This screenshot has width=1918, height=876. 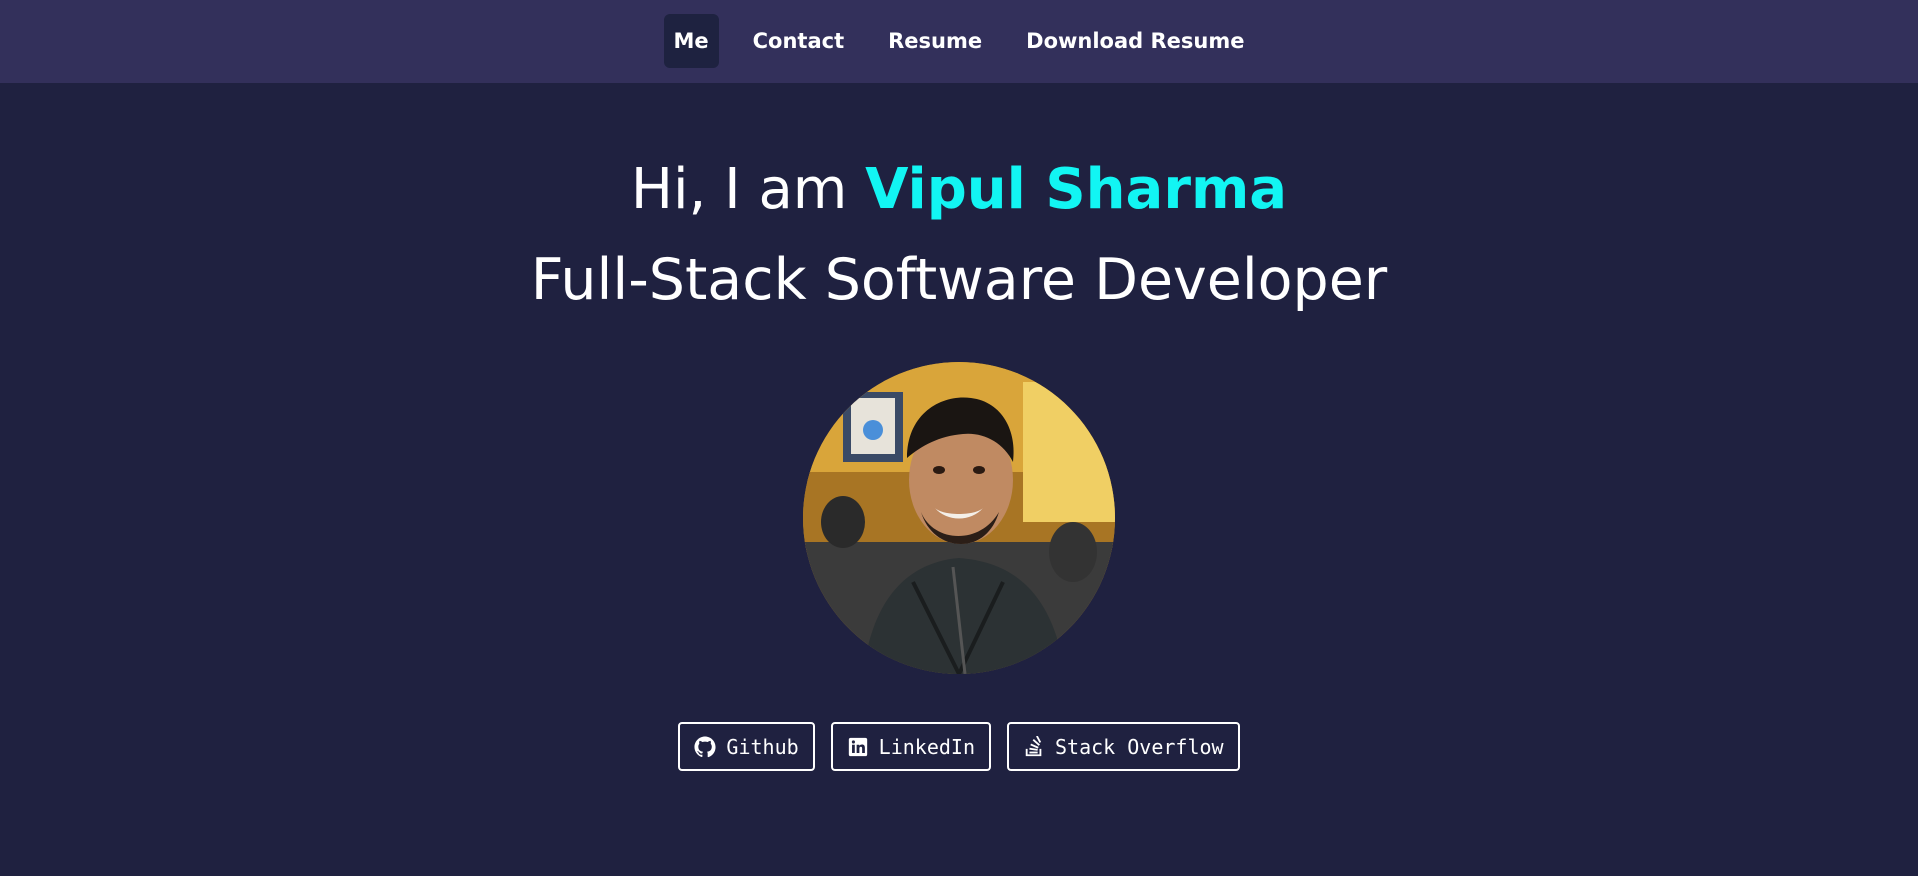 I want to click on greeting-prefix: Hi, I am, so click(x=748, y=189).